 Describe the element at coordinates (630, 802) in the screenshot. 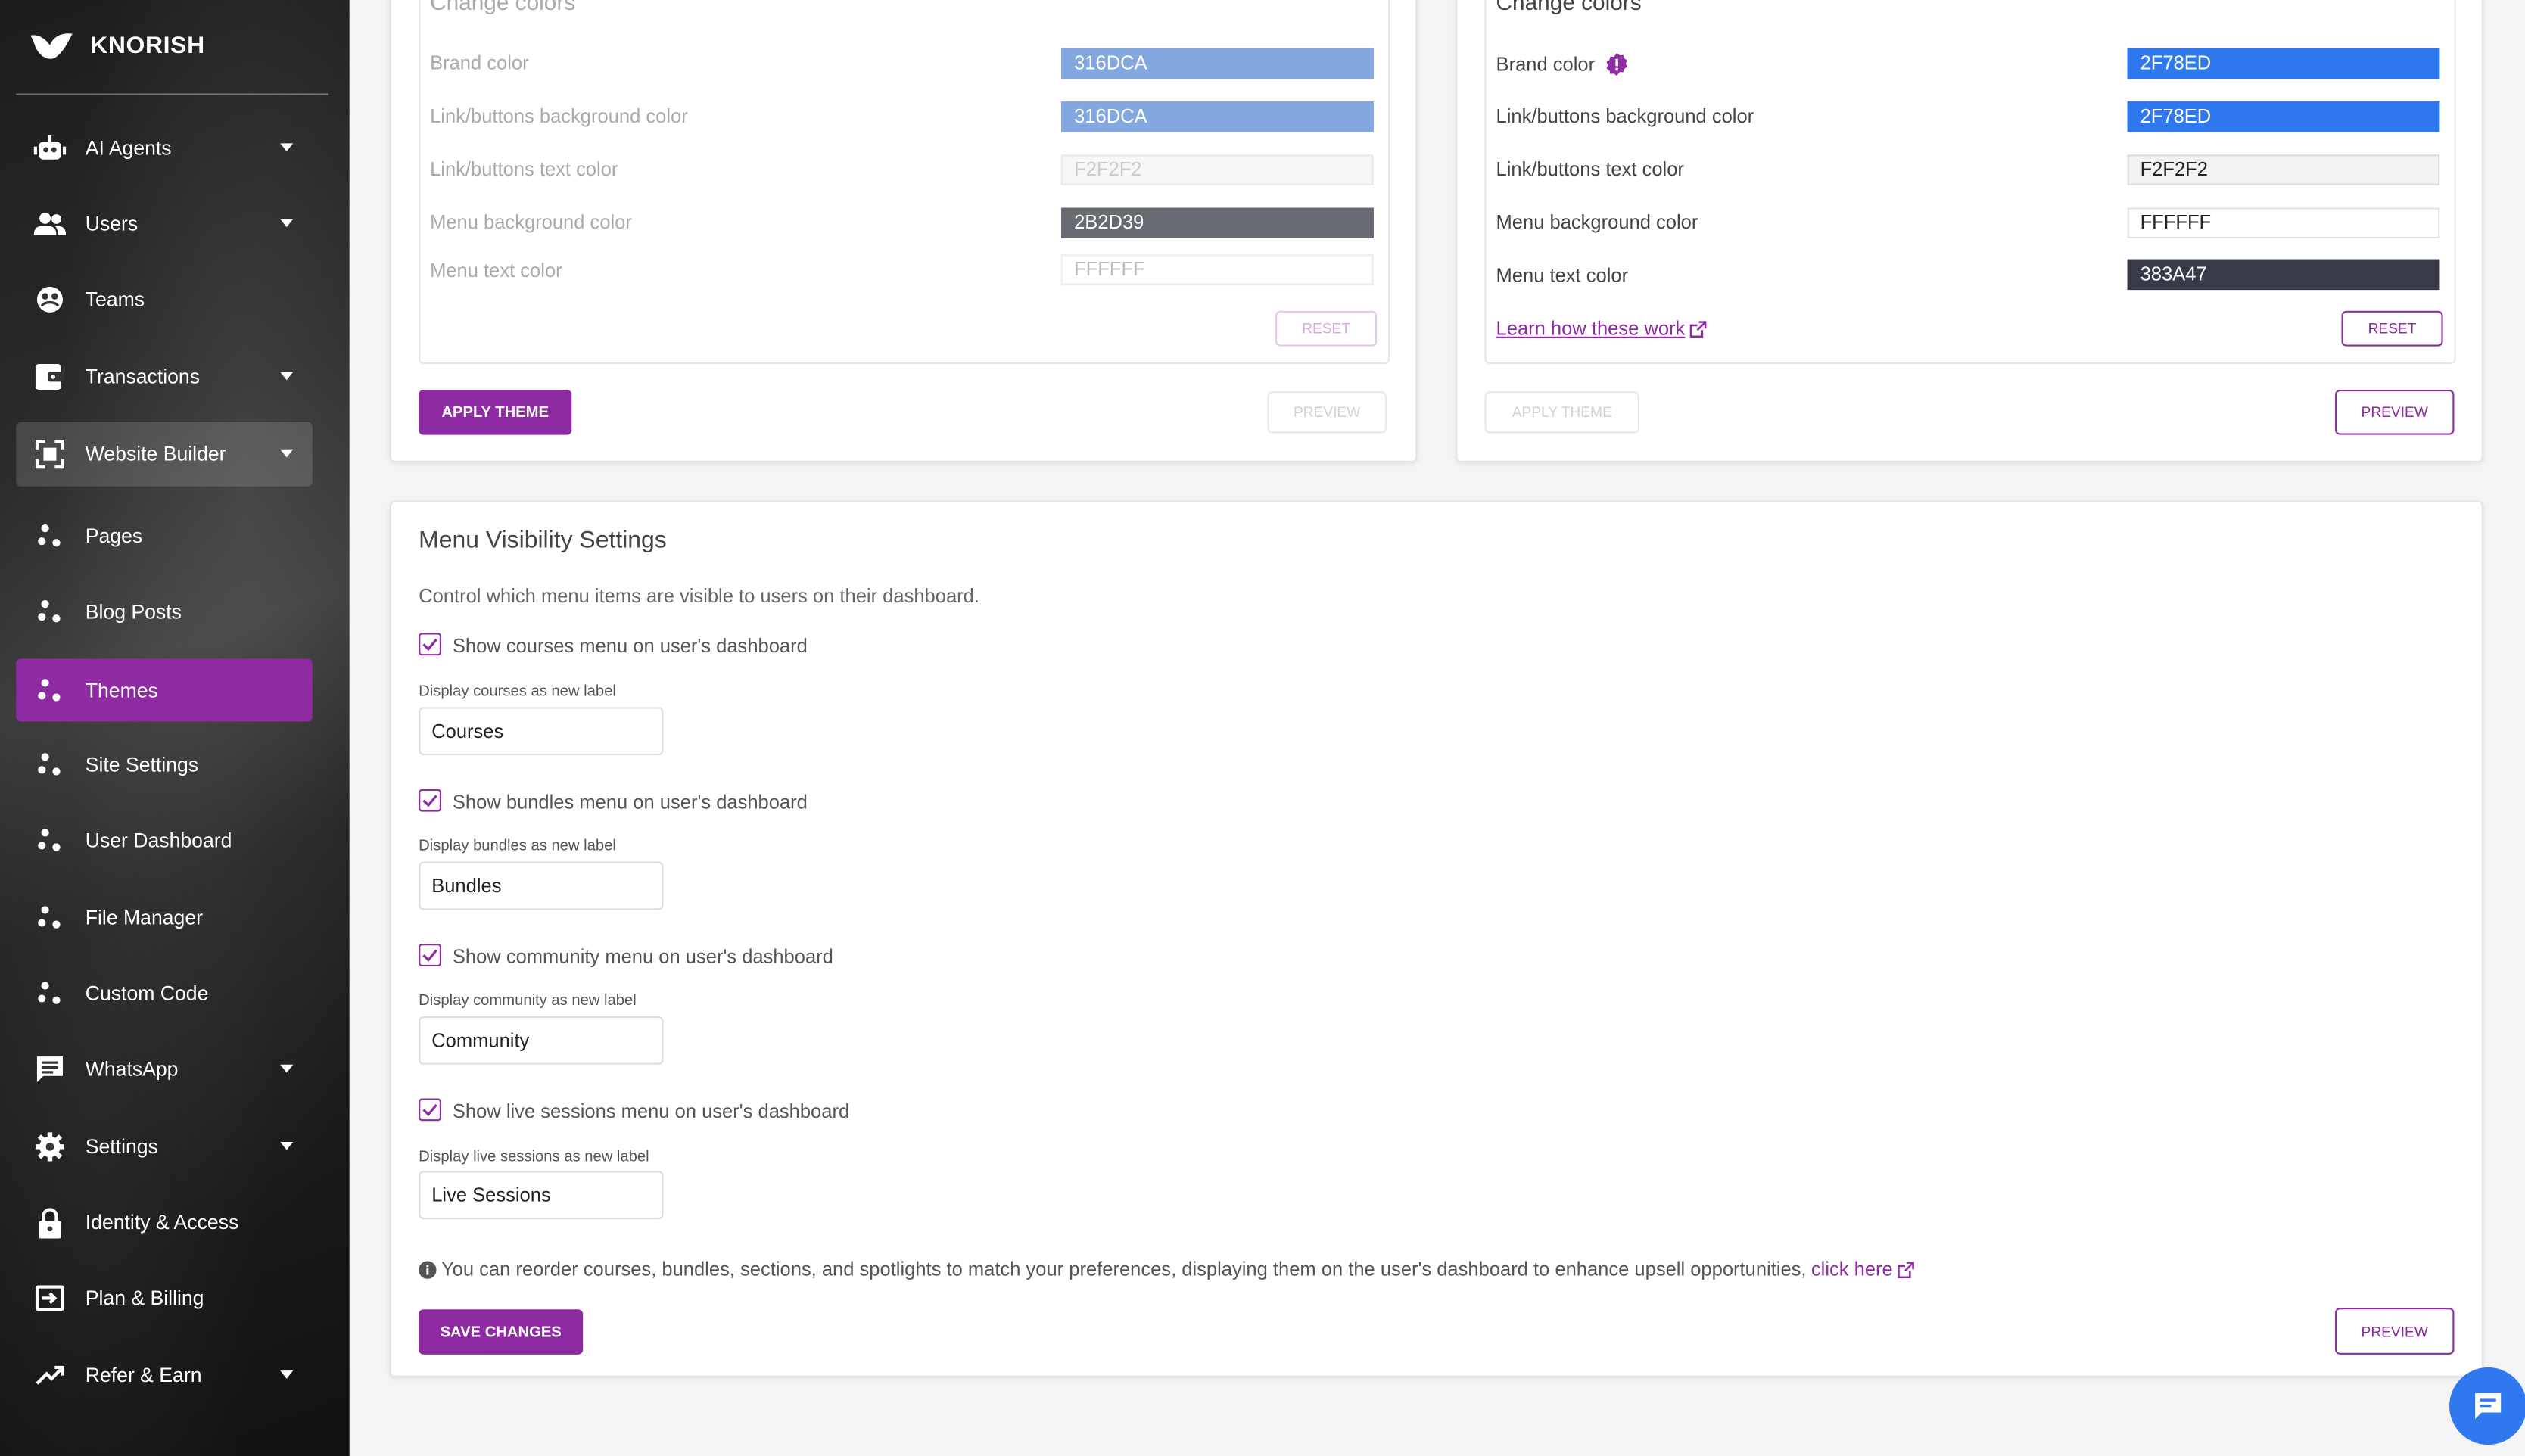

I see `bundles-checkbox-label: Show bundles menu on user's dashboard` at that location.